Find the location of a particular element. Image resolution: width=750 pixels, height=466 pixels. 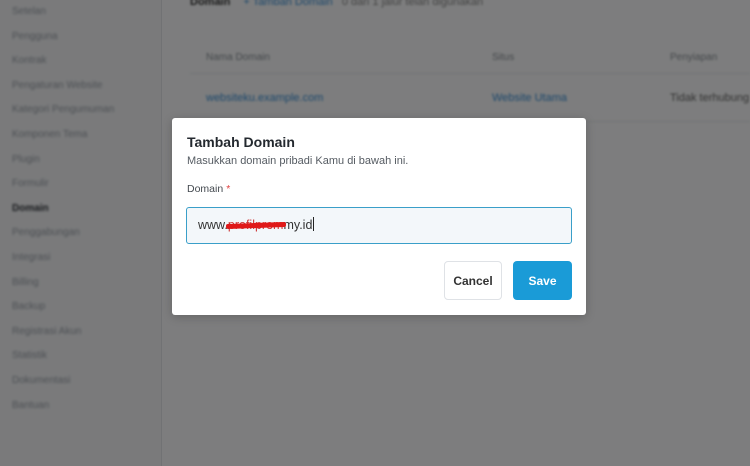

domain-field-label: Domain * is located at coordinates (208, 189).